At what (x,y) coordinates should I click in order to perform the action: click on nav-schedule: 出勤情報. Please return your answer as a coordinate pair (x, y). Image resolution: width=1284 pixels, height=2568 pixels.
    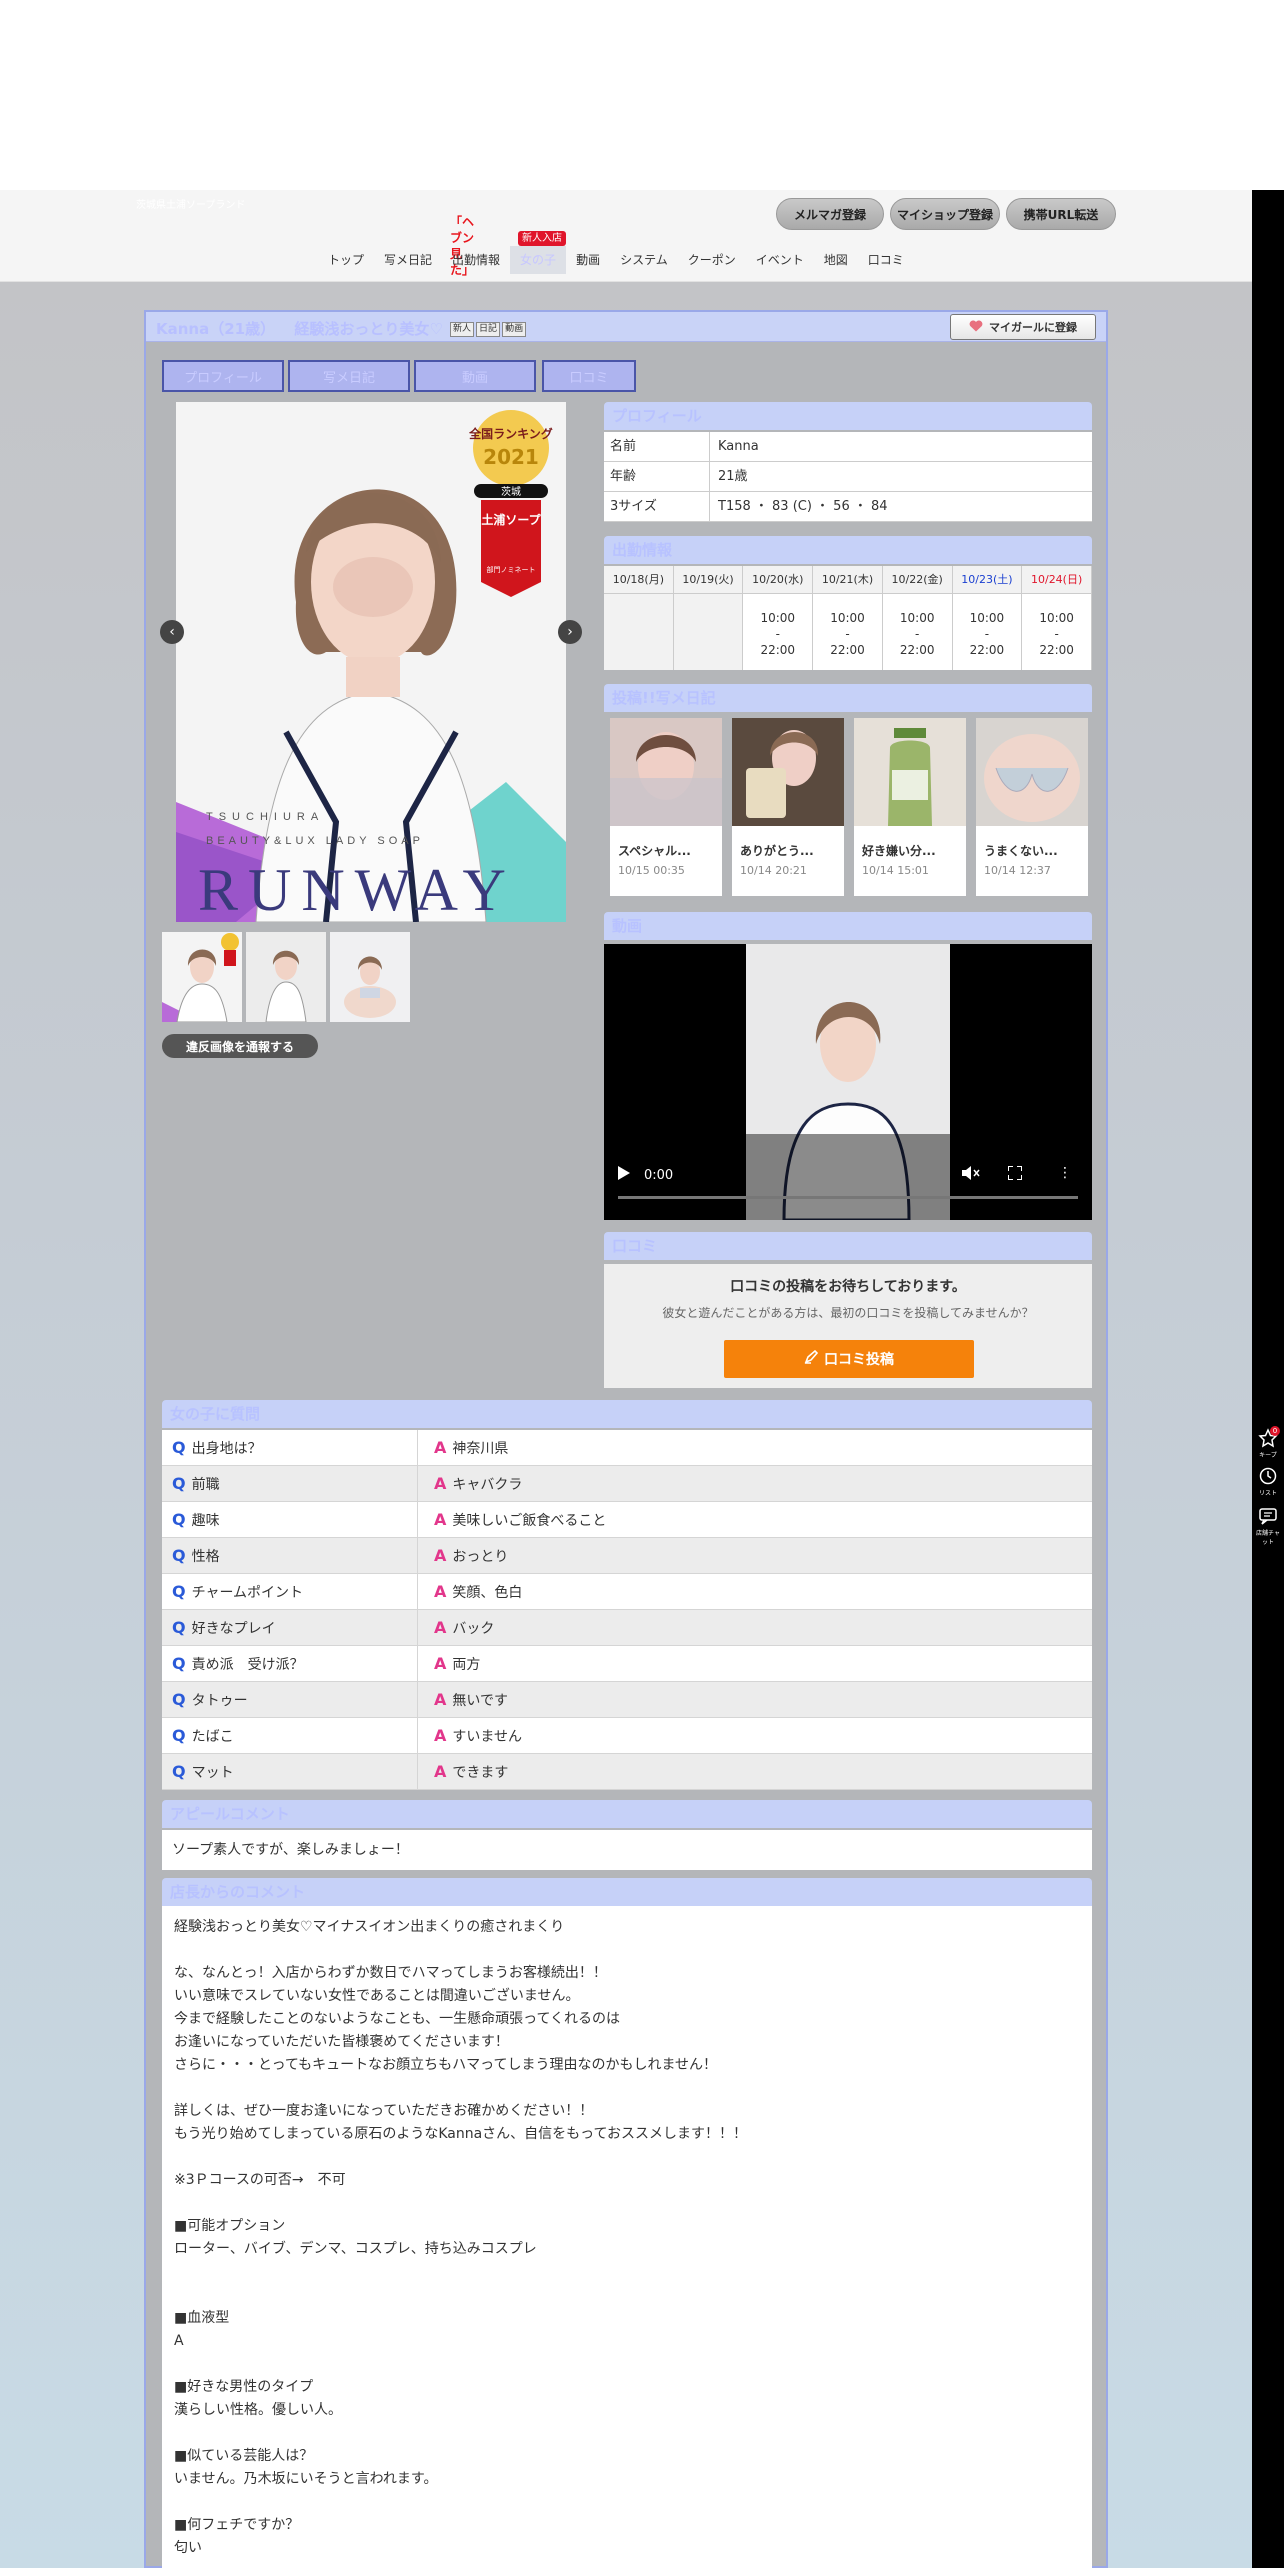
    Looking at the image, I should click on (476, 260).